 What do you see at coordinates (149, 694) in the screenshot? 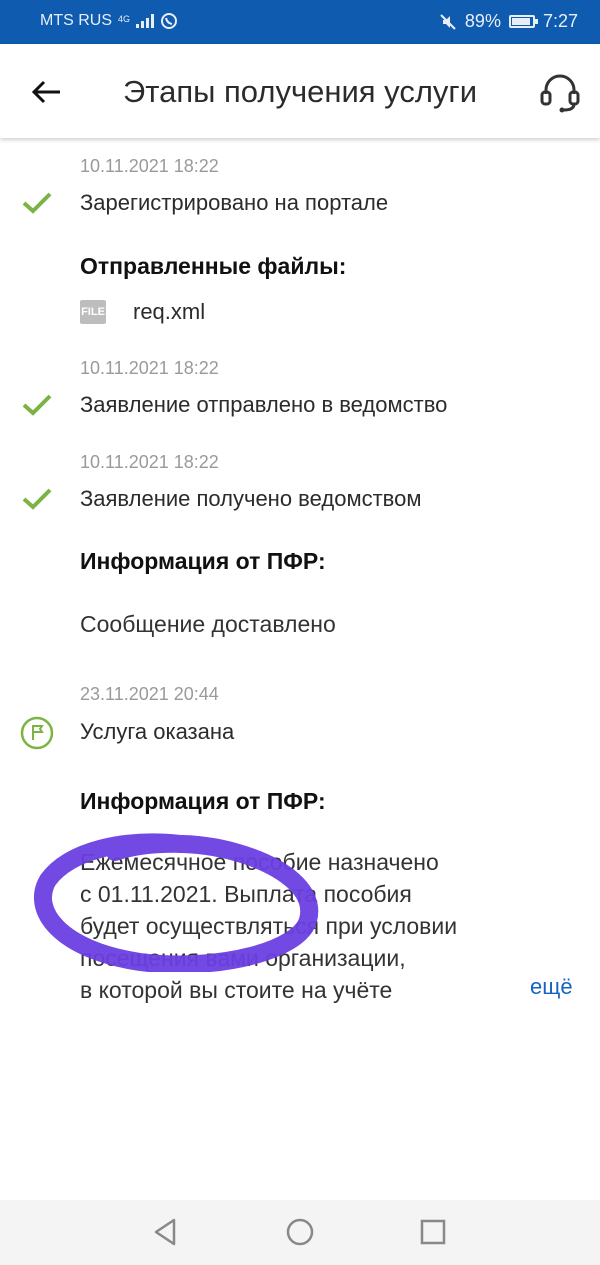
I see `step-date: 23.11.2021 20:44` at bounding box center [149, 694].